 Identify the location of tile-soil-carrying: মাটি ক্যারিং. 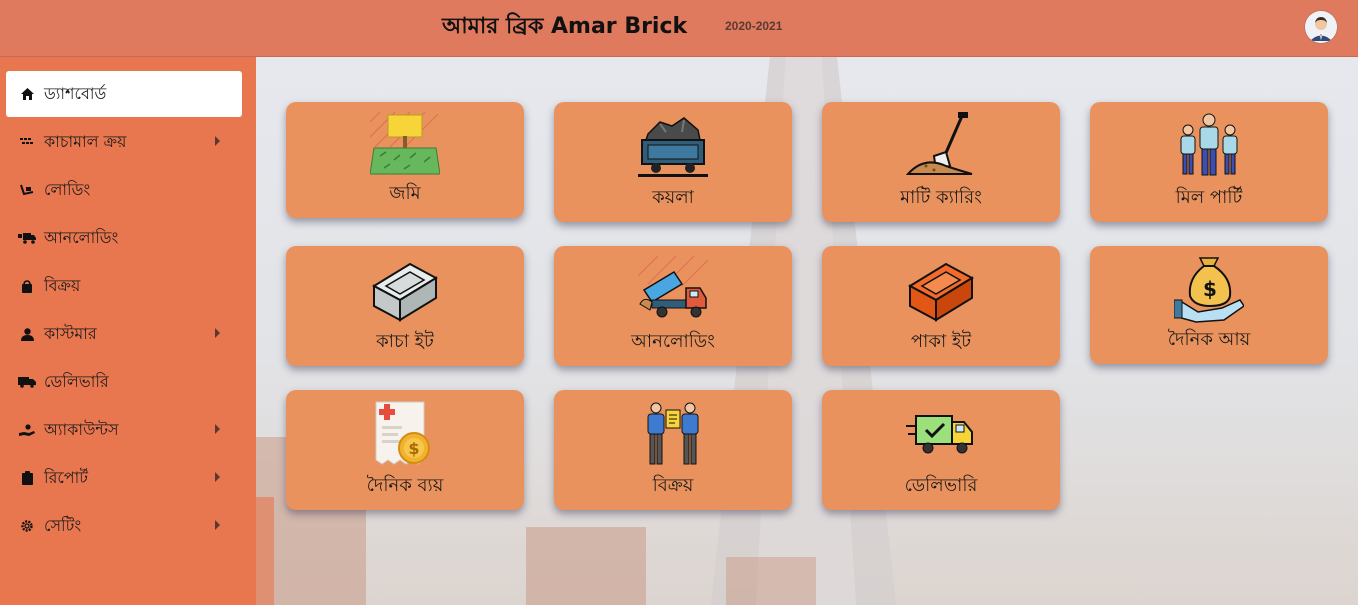
(941, 162).